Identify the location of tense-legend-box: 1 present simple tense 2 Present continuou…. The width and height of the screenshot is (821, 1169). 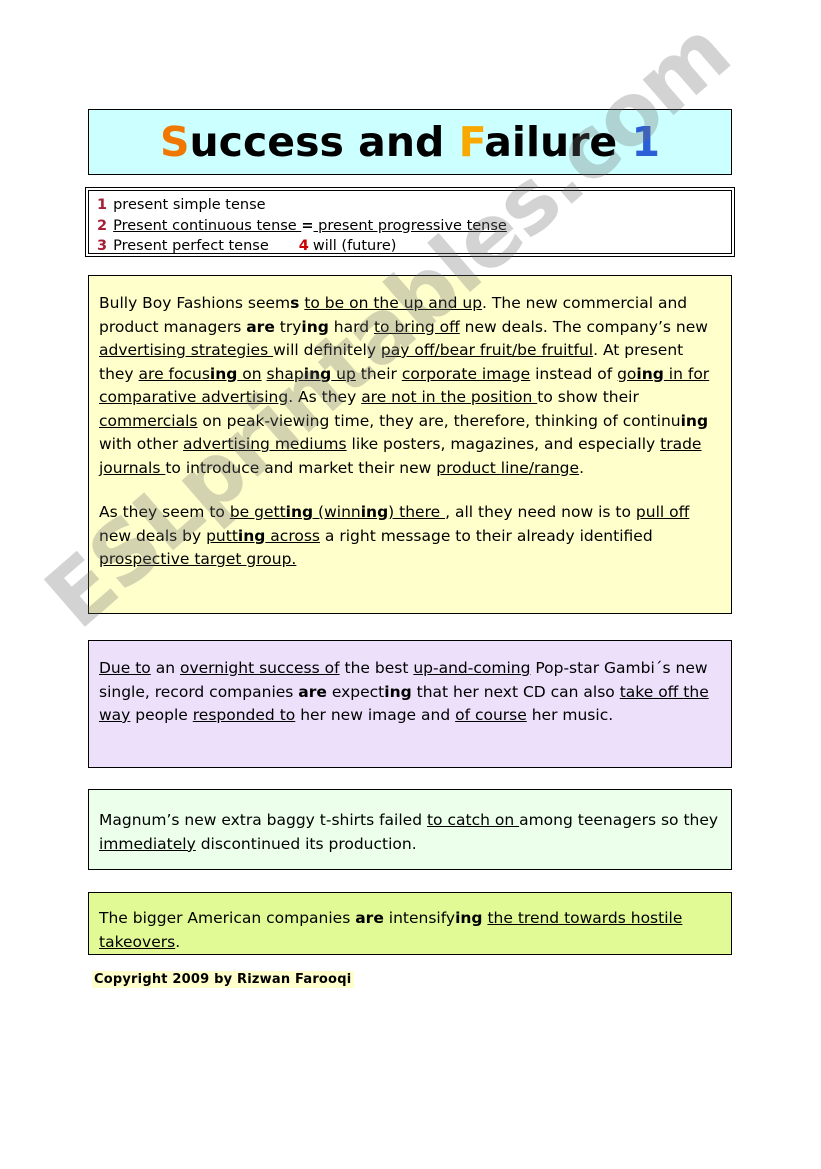
(410, 222).